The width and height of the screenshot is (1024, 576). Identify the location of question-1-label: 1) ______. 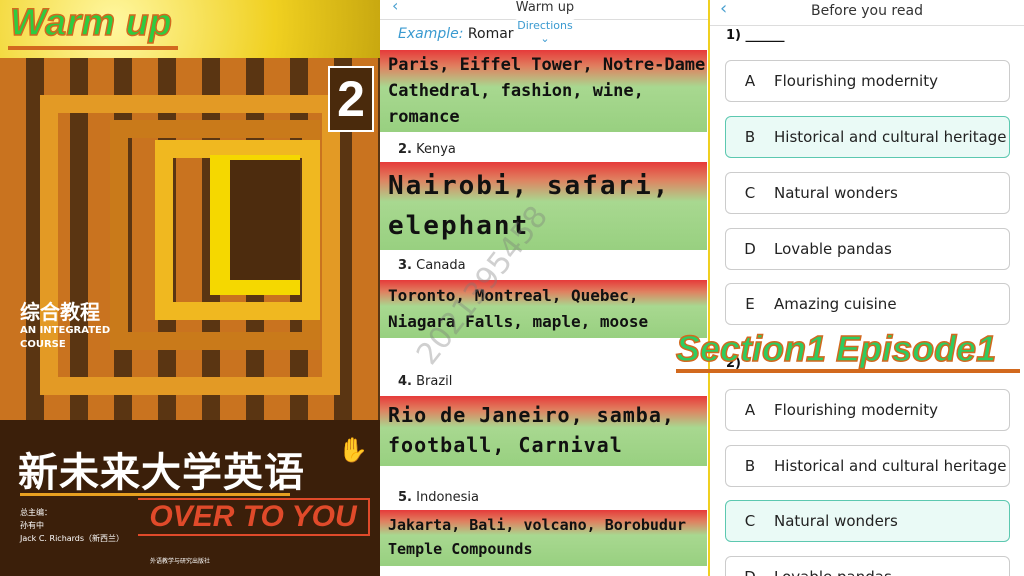
(755, 35).